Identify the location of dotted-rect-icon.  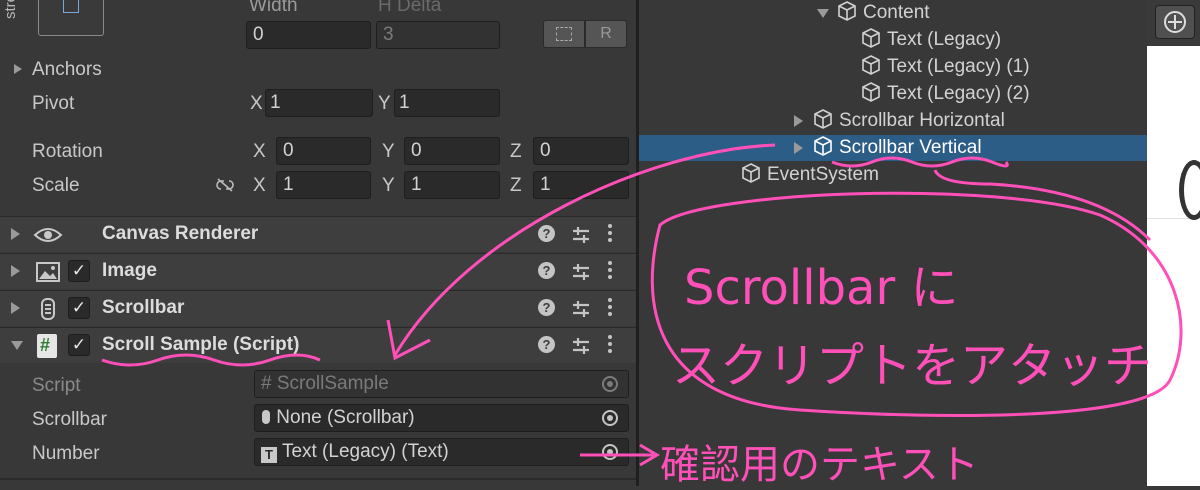
(564, 34).